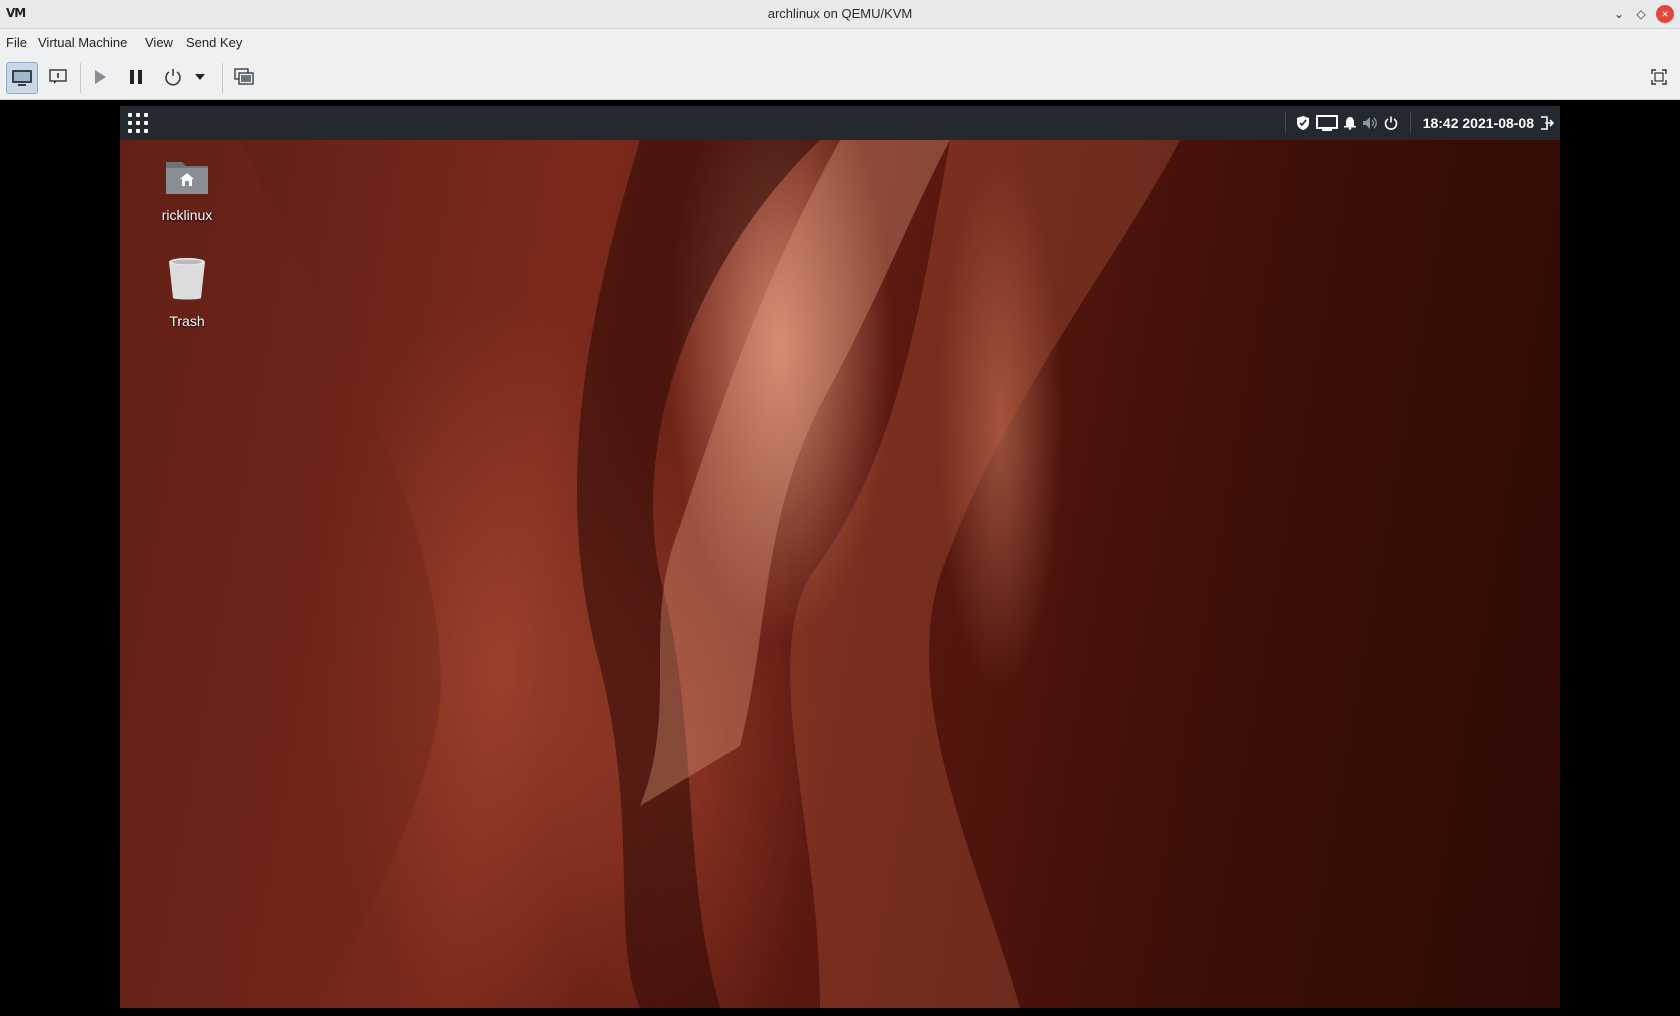  I want to click on pause-button, so click(136, 77).